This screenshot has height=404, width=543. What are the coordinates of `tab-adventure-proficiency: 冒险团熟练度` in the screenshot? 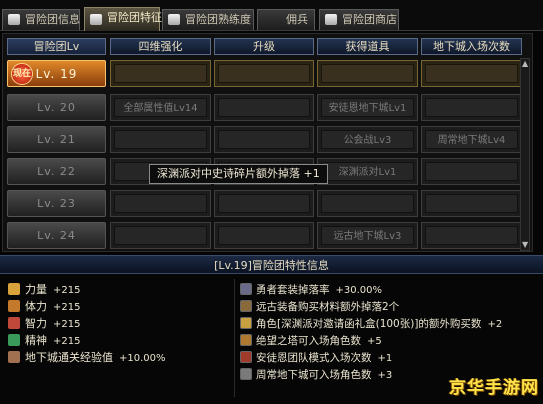 It's located at (208, 19).